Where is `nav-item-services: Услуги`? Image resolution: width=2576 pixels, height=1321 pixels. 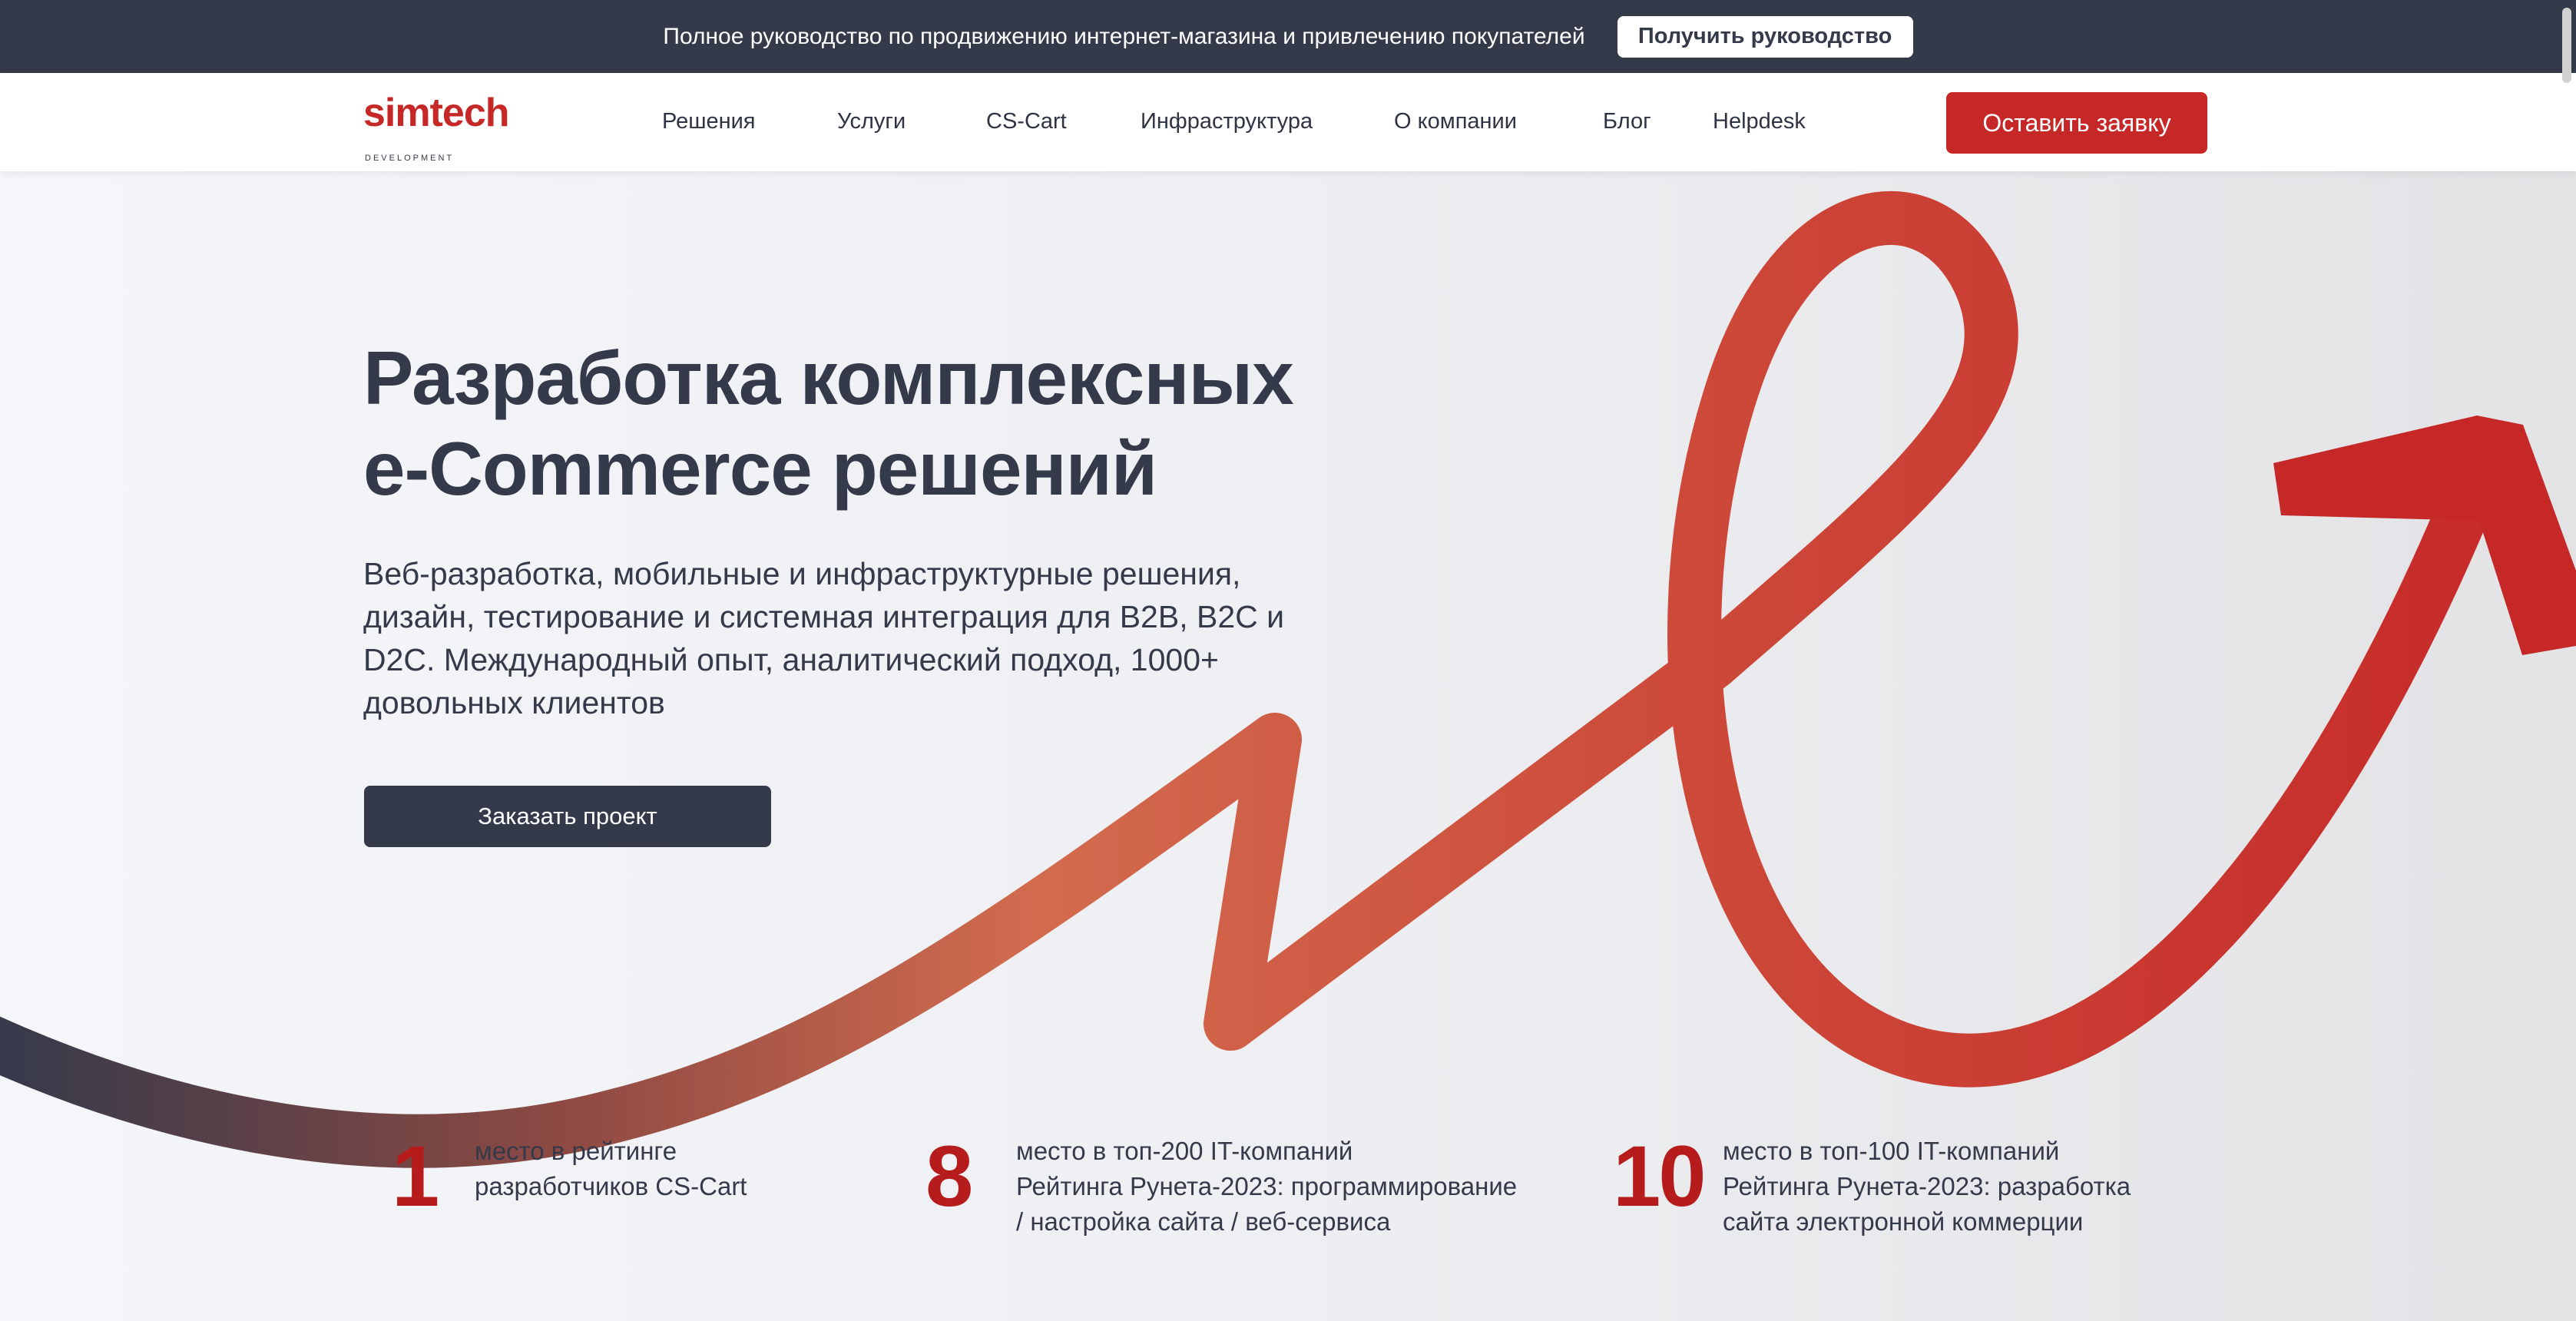
nav-item-services: Услуги is located at coordinates (871, 121).